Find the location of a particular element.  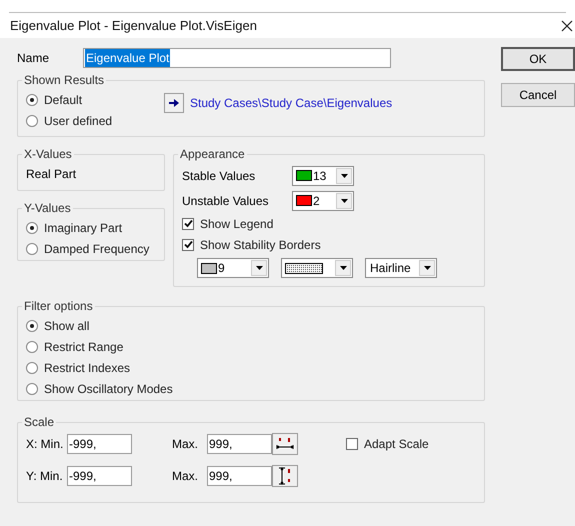

color-number: 2 is located at coordinates (316, 201).